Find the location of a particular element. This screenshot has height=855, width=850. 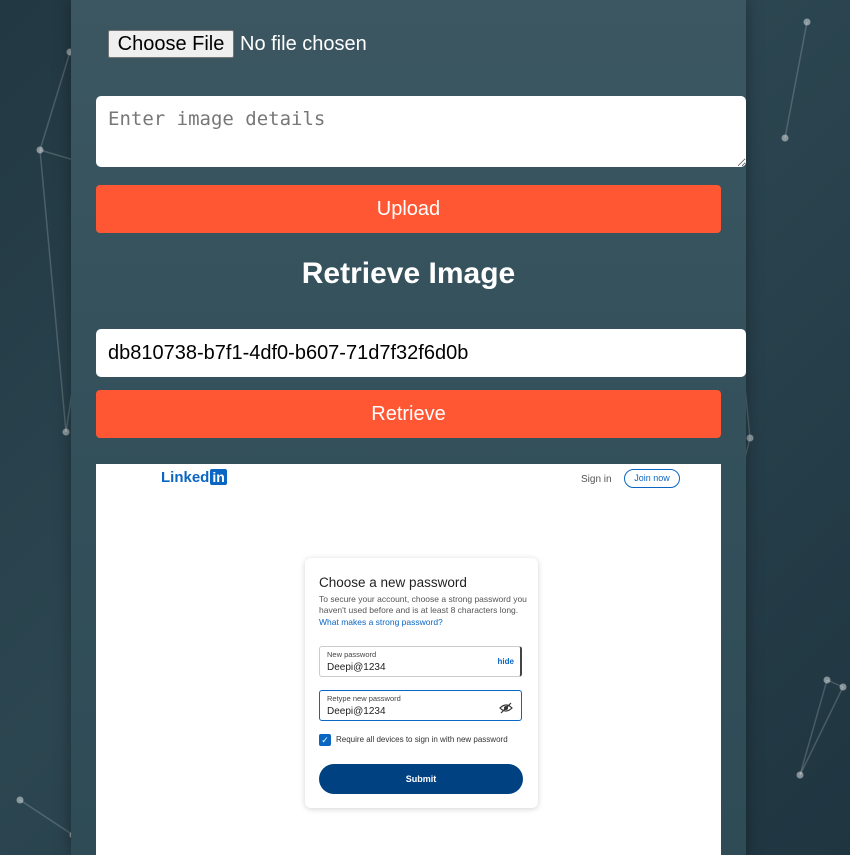

sign-in-link: Sign in is located at coordinates (596, 479).